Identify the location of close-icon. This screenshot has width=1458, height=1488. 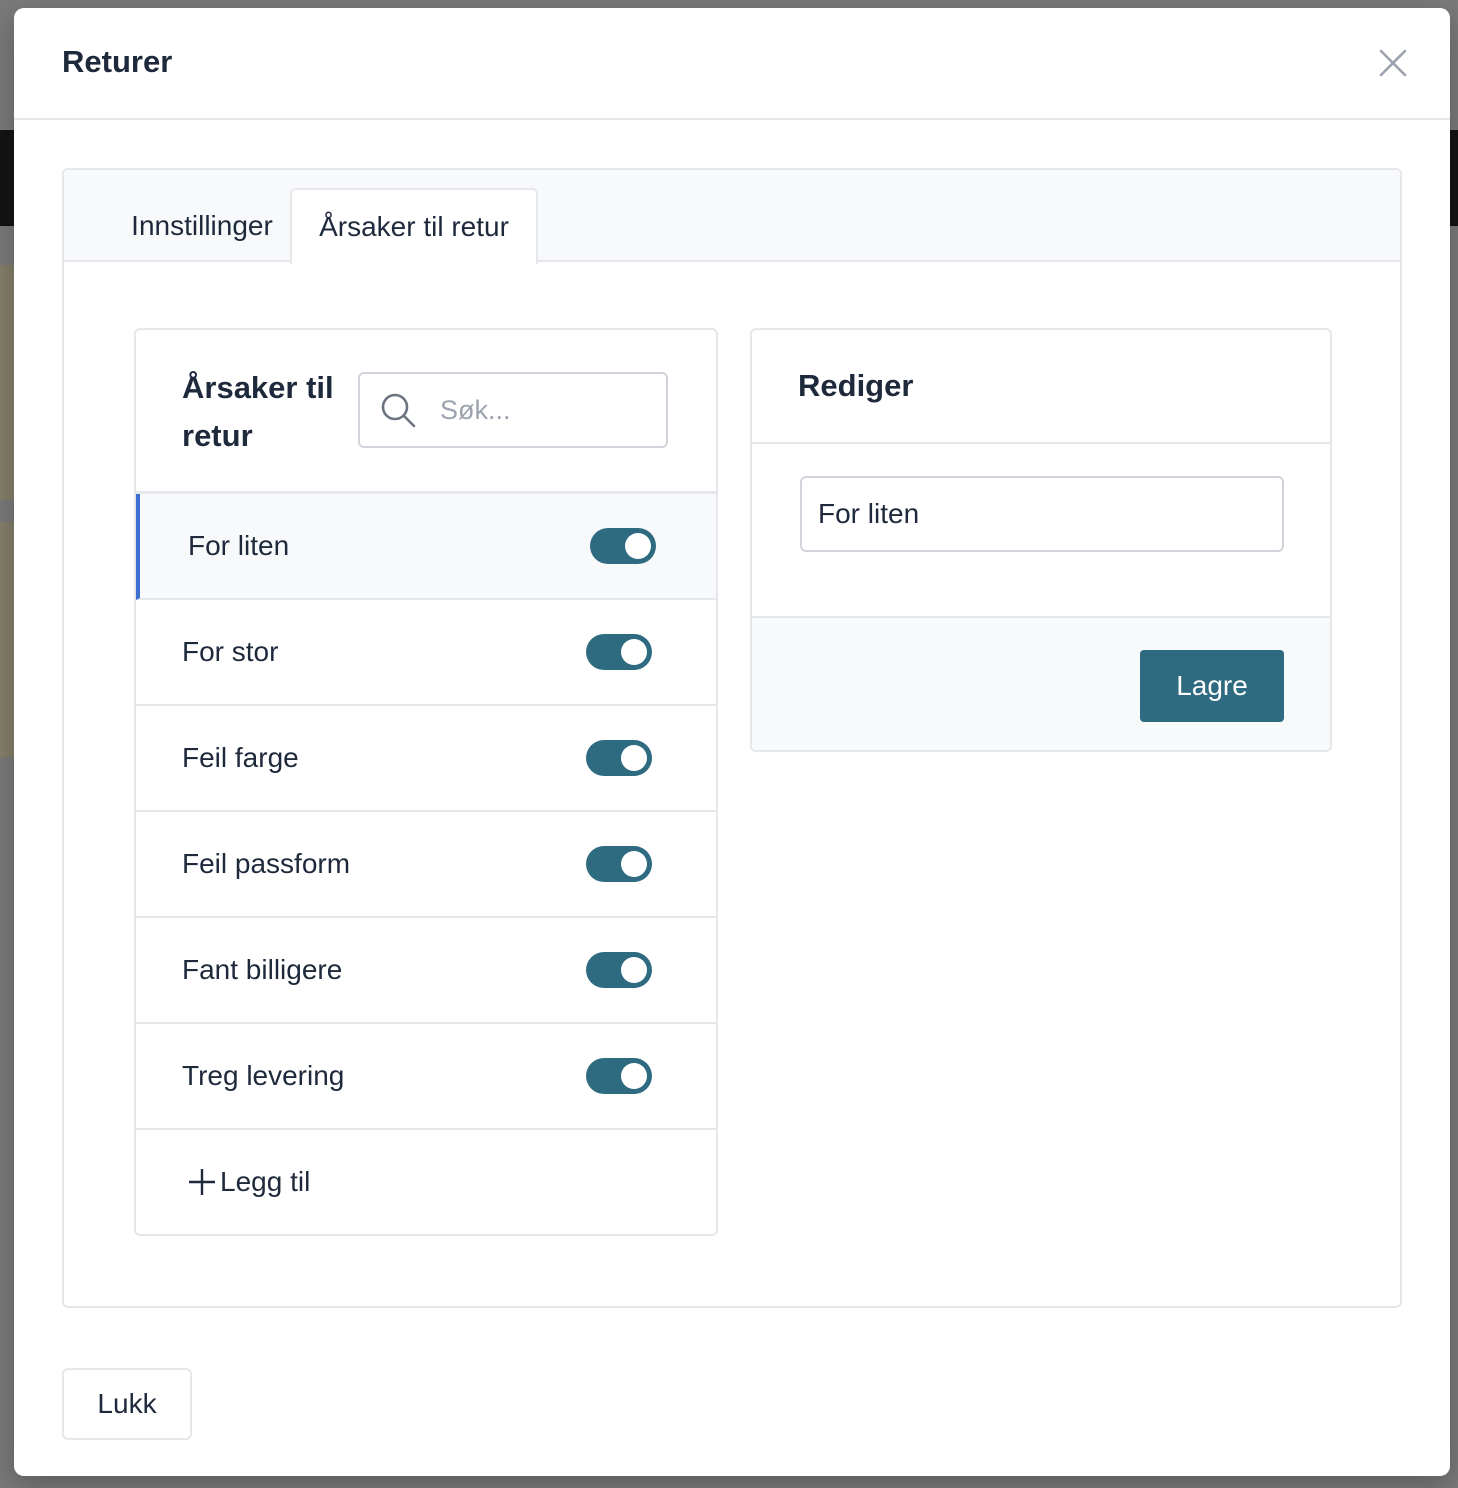
(1393, 63).